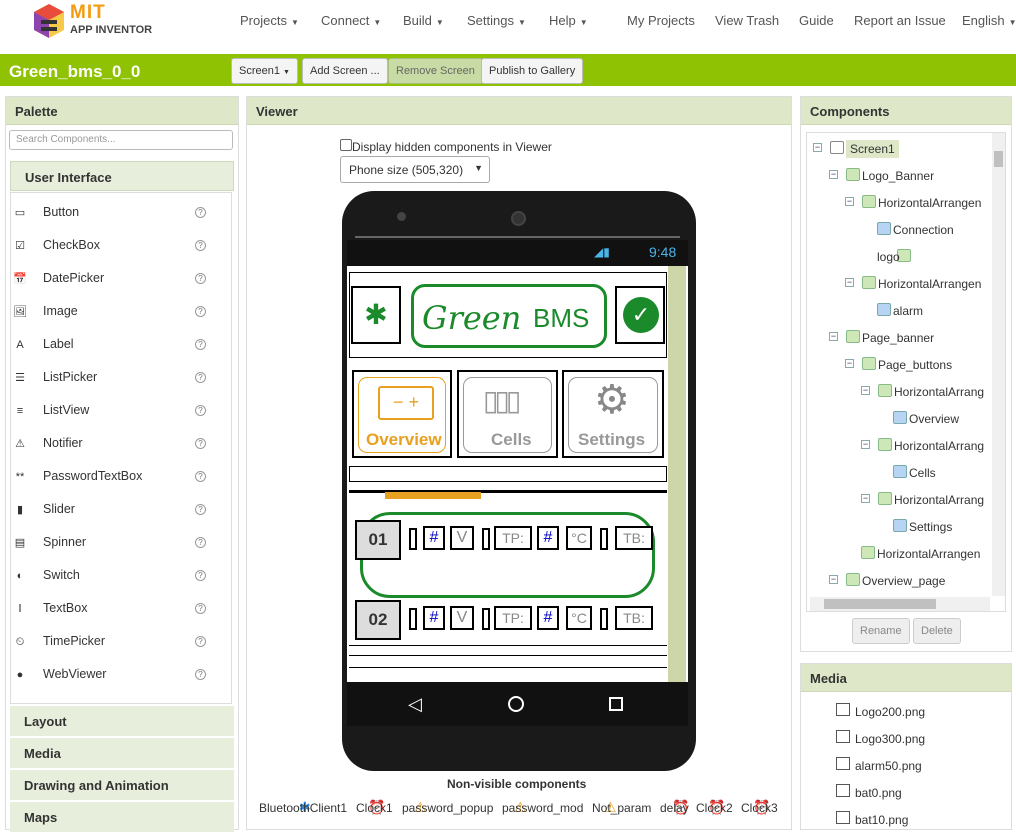 The height and width of the screenshot is (832, 1016). Describe the element at coordinates (112, 479) in the screenshot. I see `palette-item-passwordtextbox: ** PasswordTextBox?` at that location.